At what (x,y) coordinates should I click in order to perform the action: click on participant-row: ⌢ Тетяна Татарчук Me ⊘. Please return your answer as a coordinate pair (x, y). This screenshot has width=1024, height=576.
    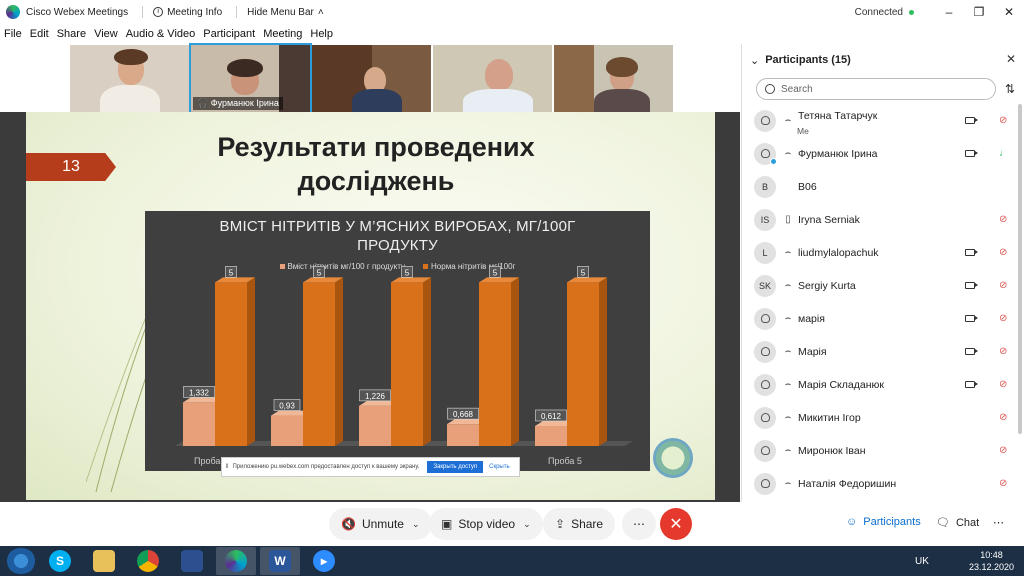
    Looking at the image, I should click on (883, 120).